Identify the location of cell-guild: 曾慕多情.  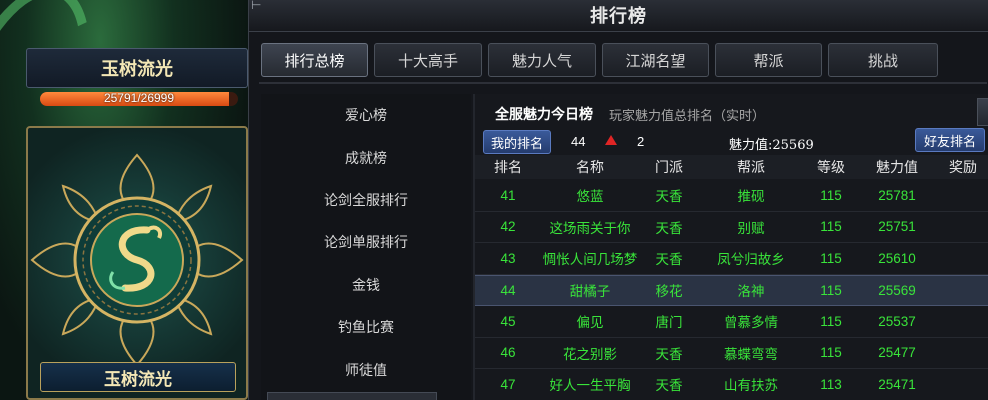
(751, 323).